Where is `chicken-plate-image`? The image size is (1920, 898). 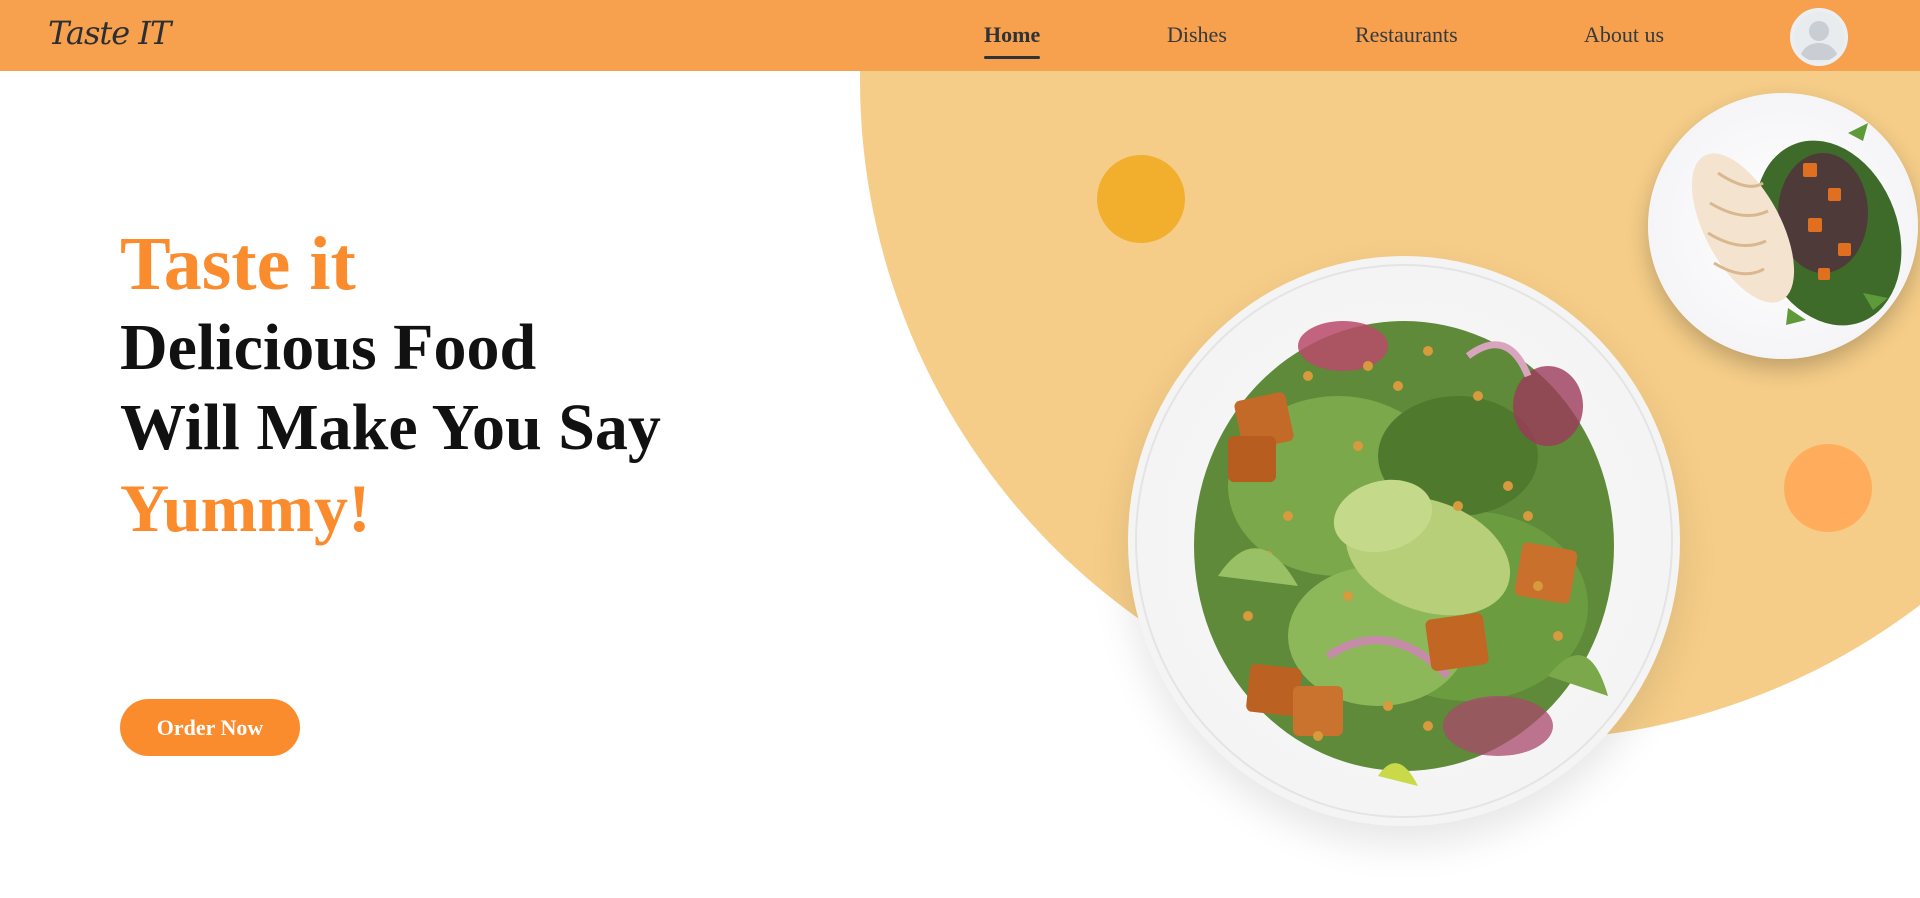 chicken-plate-image is located at coordinates (1783, 226).